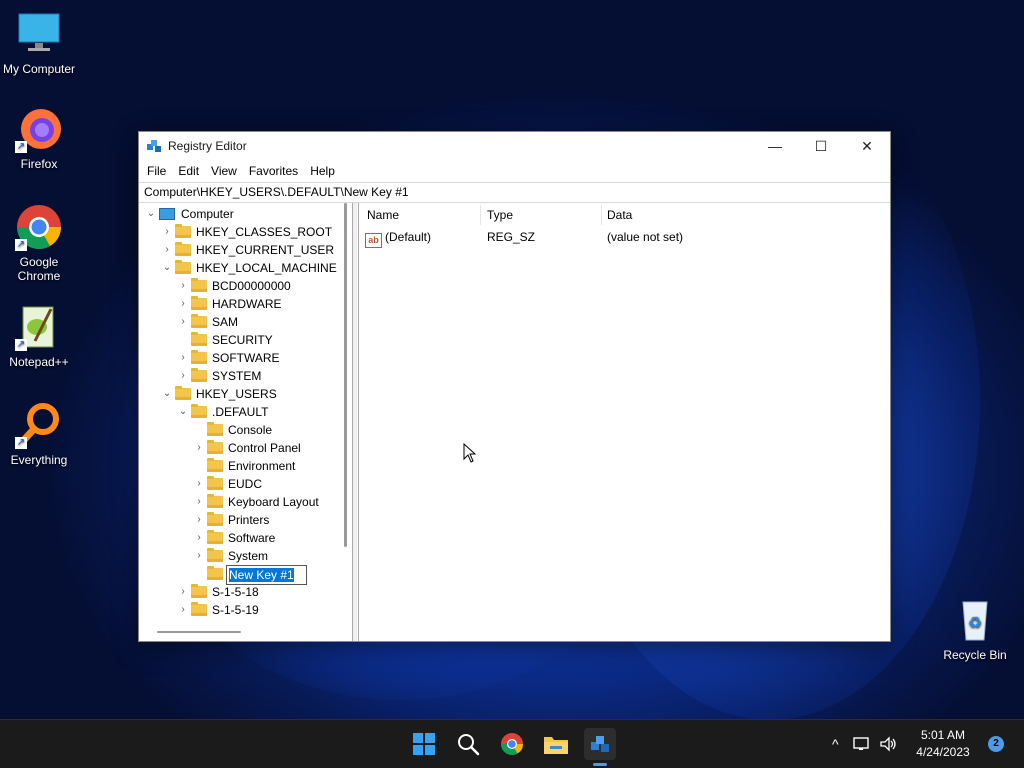 The image size is (1024, 768). I want to click on tree-item-label: HKEY_CLASSES_ROOT, so click(264, 232).